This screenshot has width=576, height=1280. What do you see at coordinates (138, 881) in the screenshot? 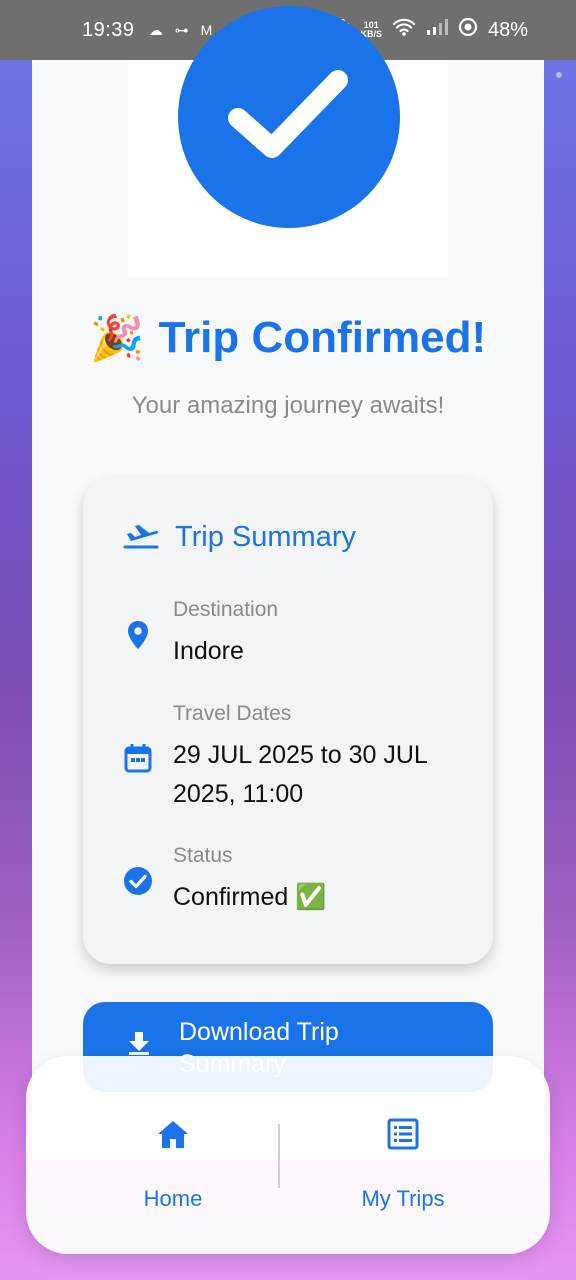
I see `check-circle-icon` at bounding box center [138, 881].